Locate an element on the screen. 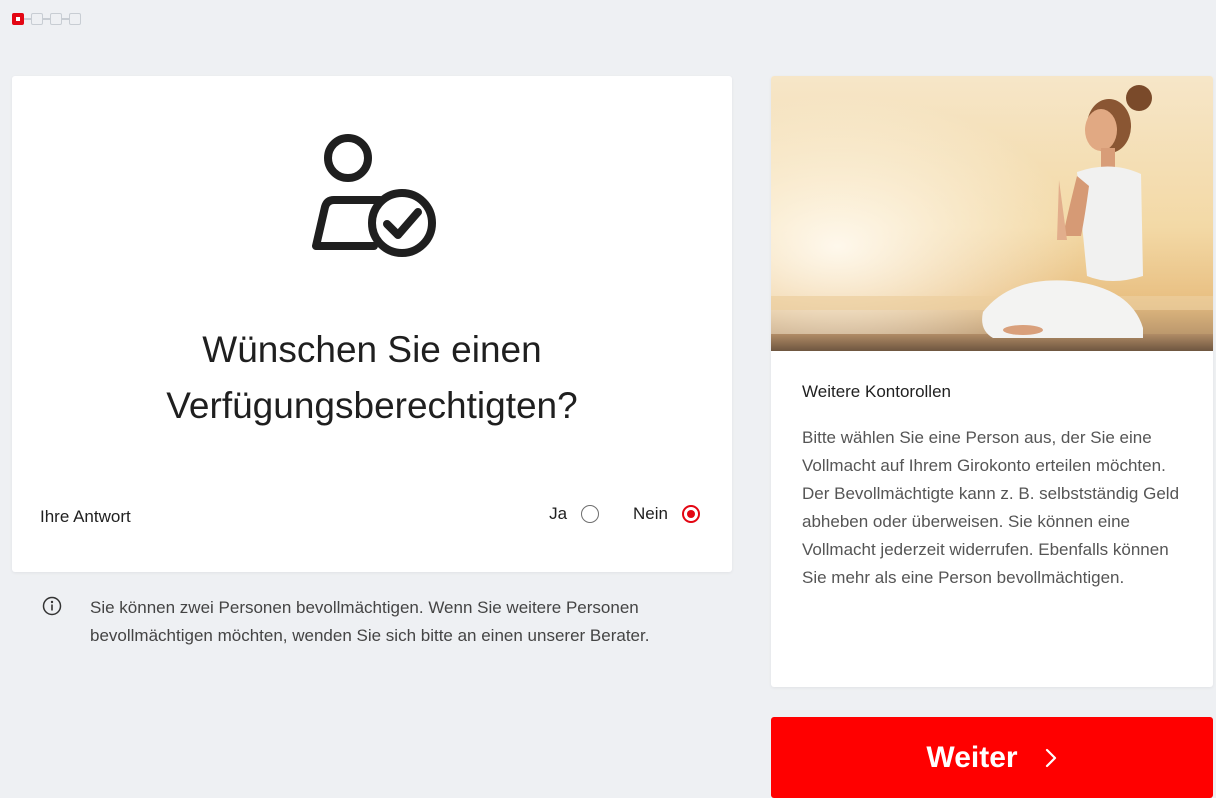  step-1-indicator is located at coordinates (18, 19).